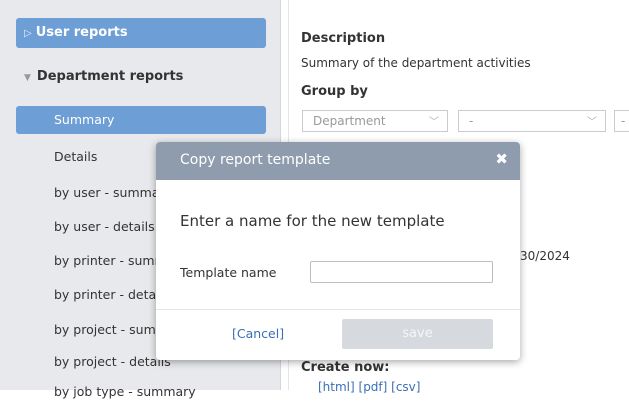  I want to click on group-by-select-1-value: Department, so click(349, 121).